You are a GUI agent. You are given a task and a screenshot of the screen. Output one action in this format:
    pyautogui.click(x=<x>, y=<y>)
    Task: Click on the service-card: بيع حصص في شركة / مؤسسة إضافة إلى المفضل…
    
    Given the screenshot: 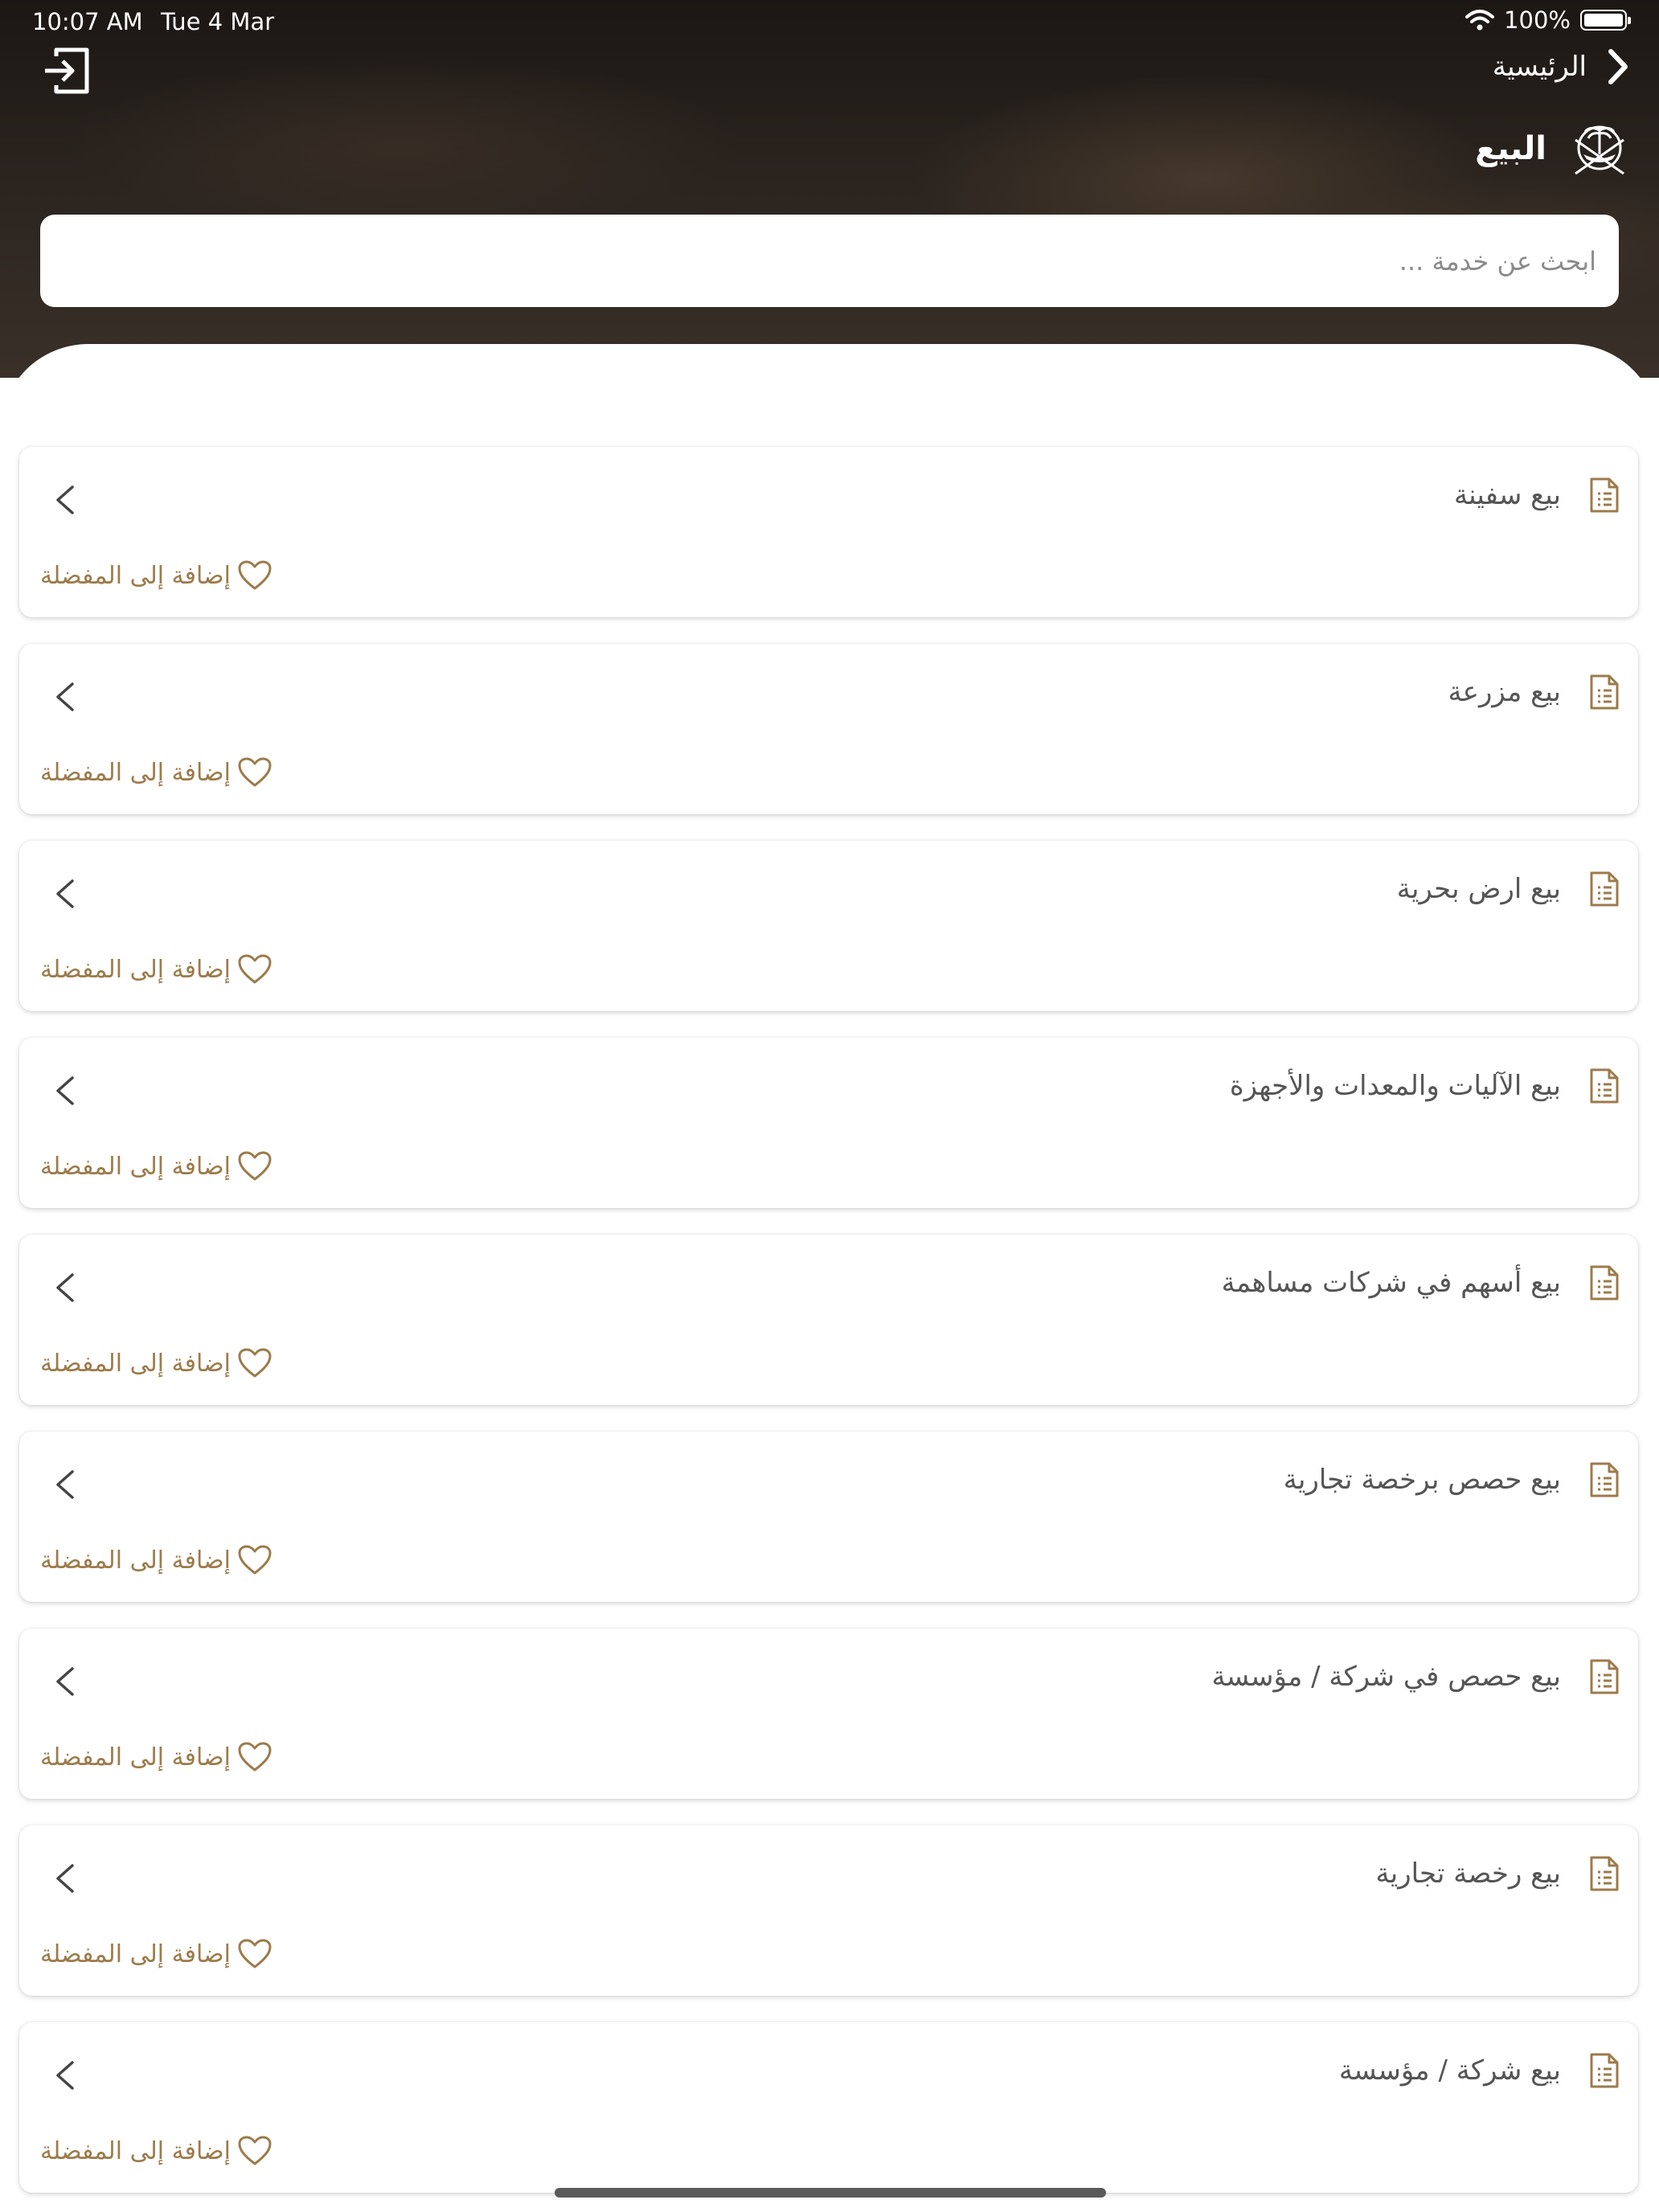 What is the action you would take?
    pyautogui.click(x=828, y=1713)
    